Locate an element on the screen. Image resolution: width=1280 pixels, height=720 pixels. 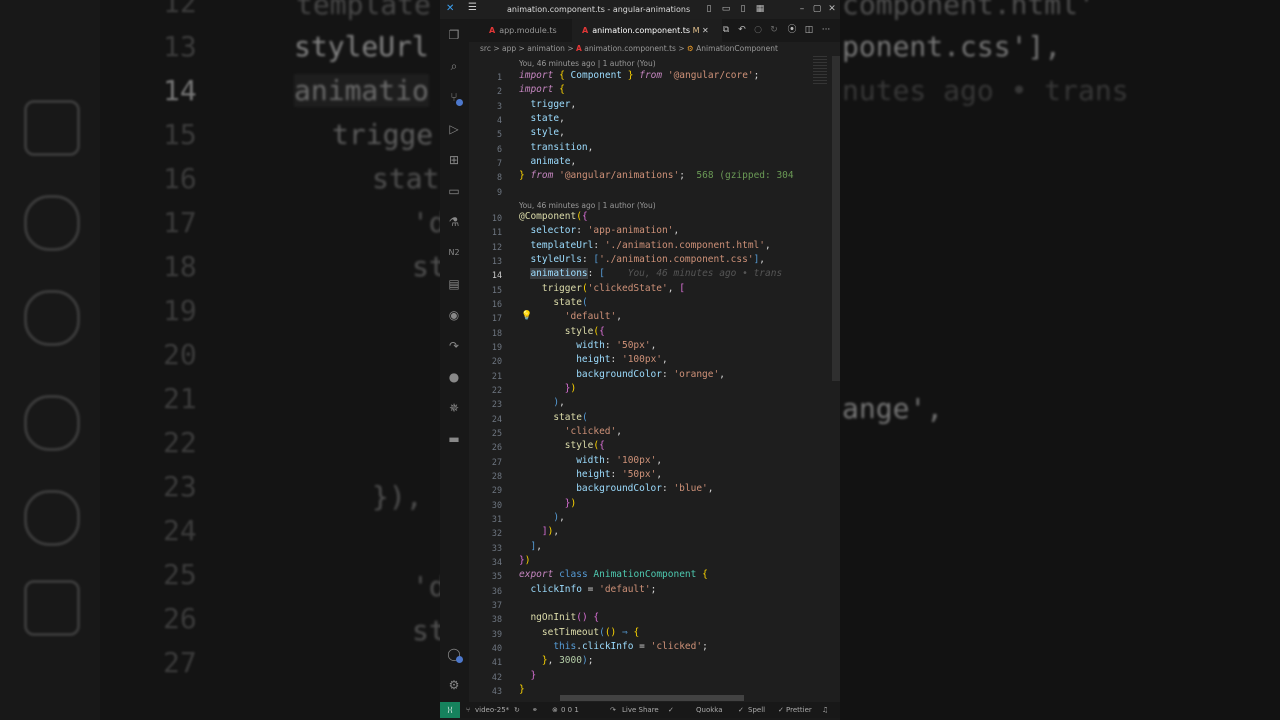
breadcrumb-item: AnimationComponent is located at coordinates (737, 48).